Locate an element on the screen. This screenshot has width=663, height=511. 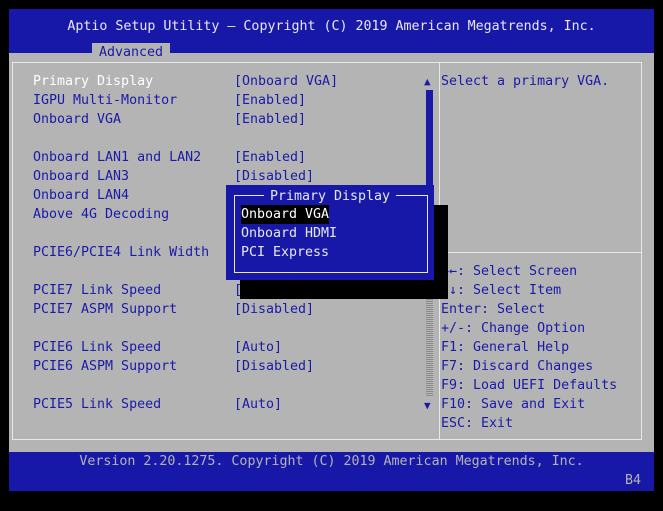
popup-title: Primary Display is located at coordinates (330, 196).